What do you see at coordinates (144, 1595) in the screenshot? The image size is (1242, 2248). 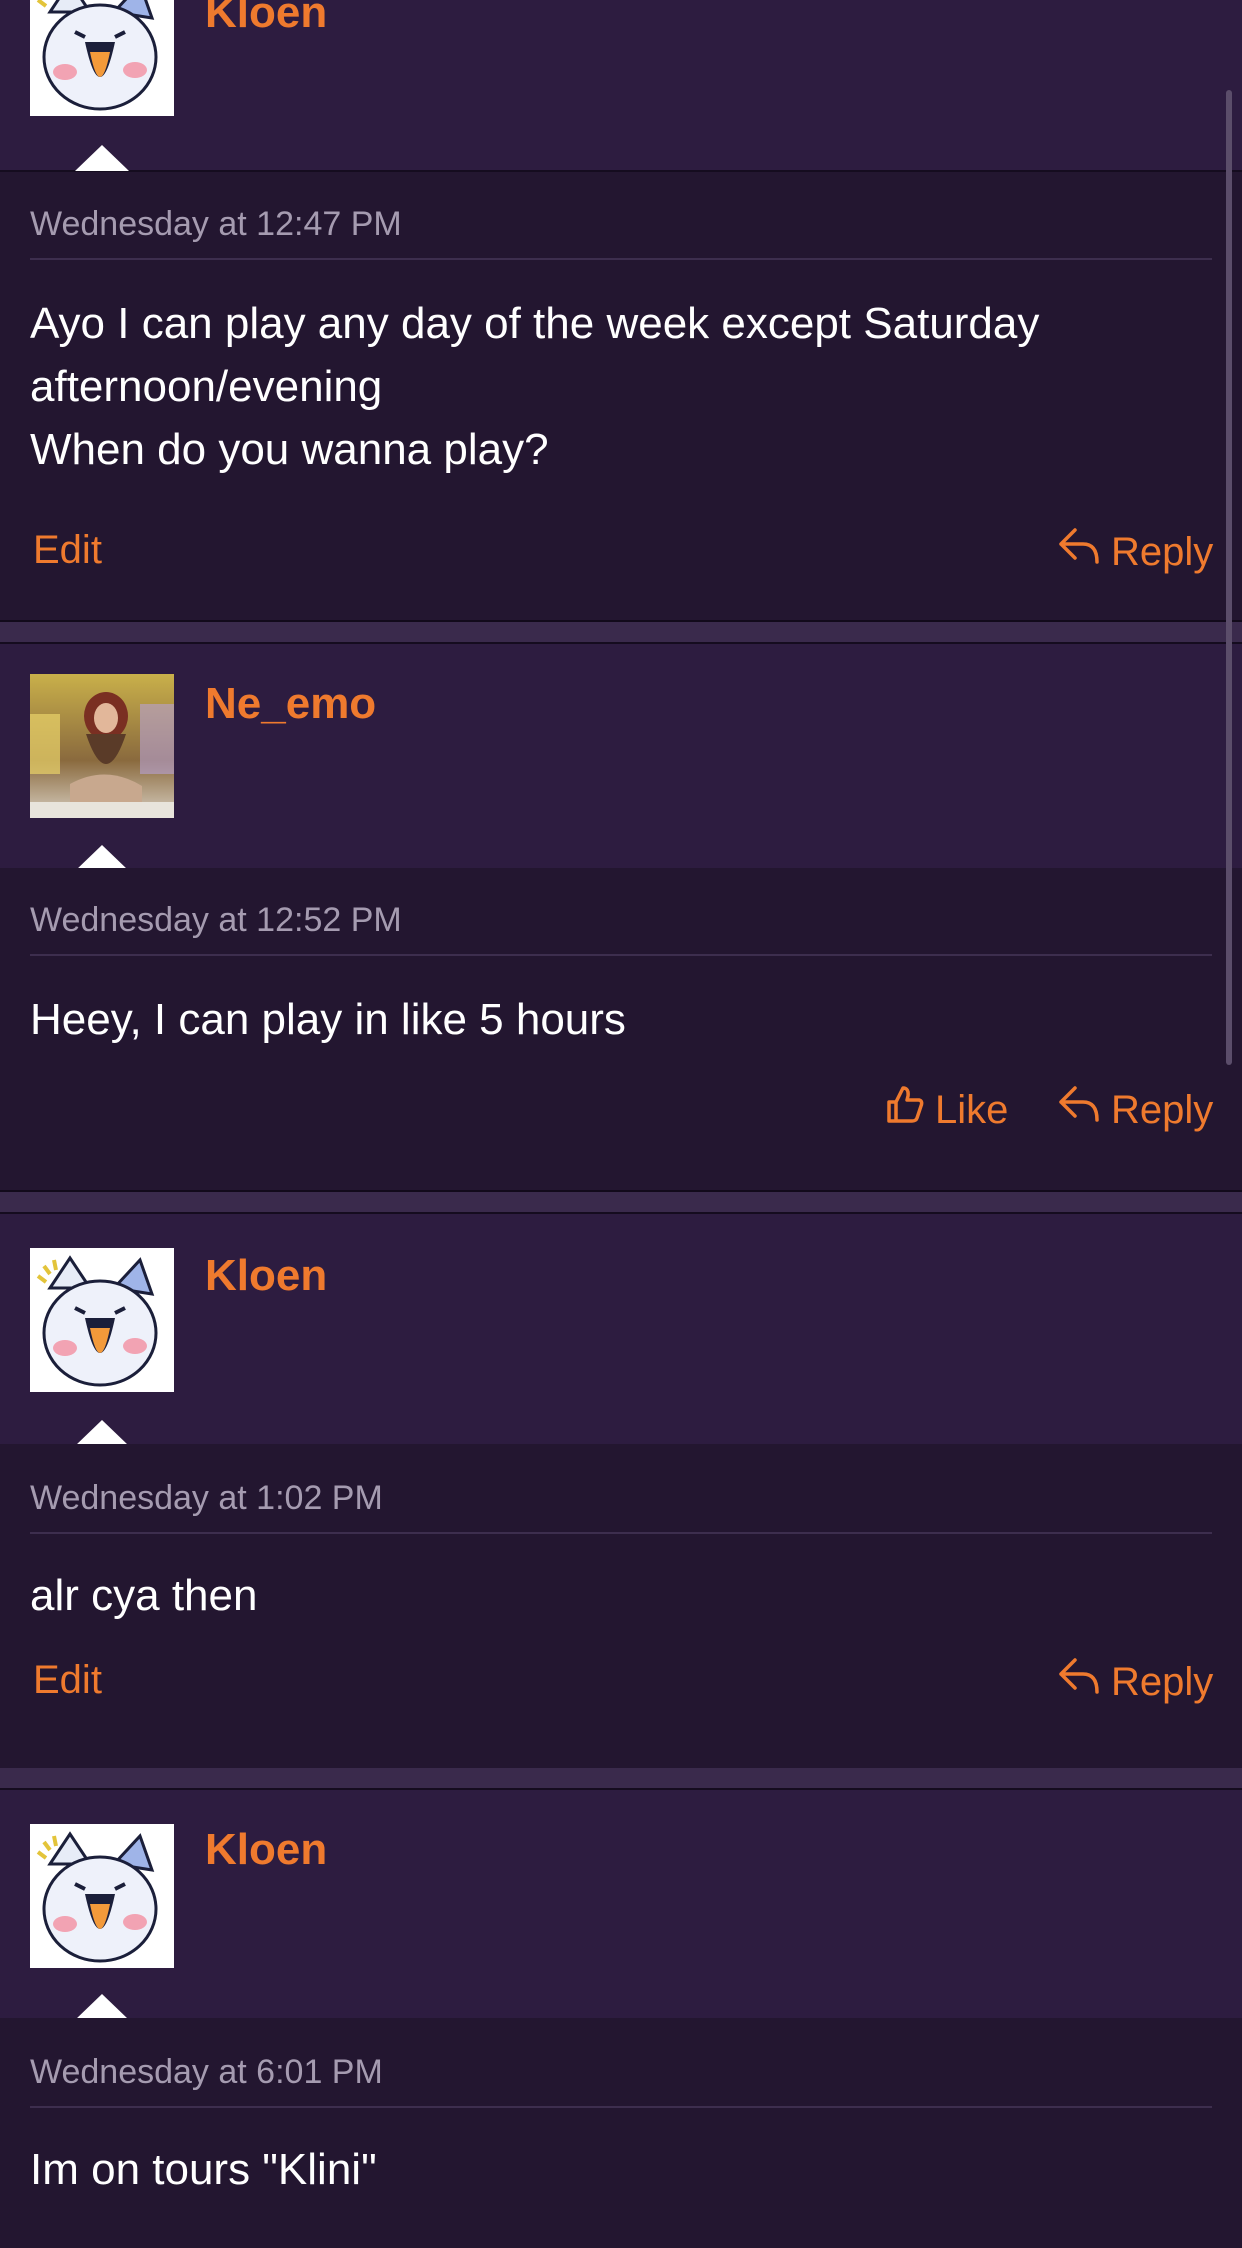 I see `post-message: alr cya then` at bounding box center [144, 1595].